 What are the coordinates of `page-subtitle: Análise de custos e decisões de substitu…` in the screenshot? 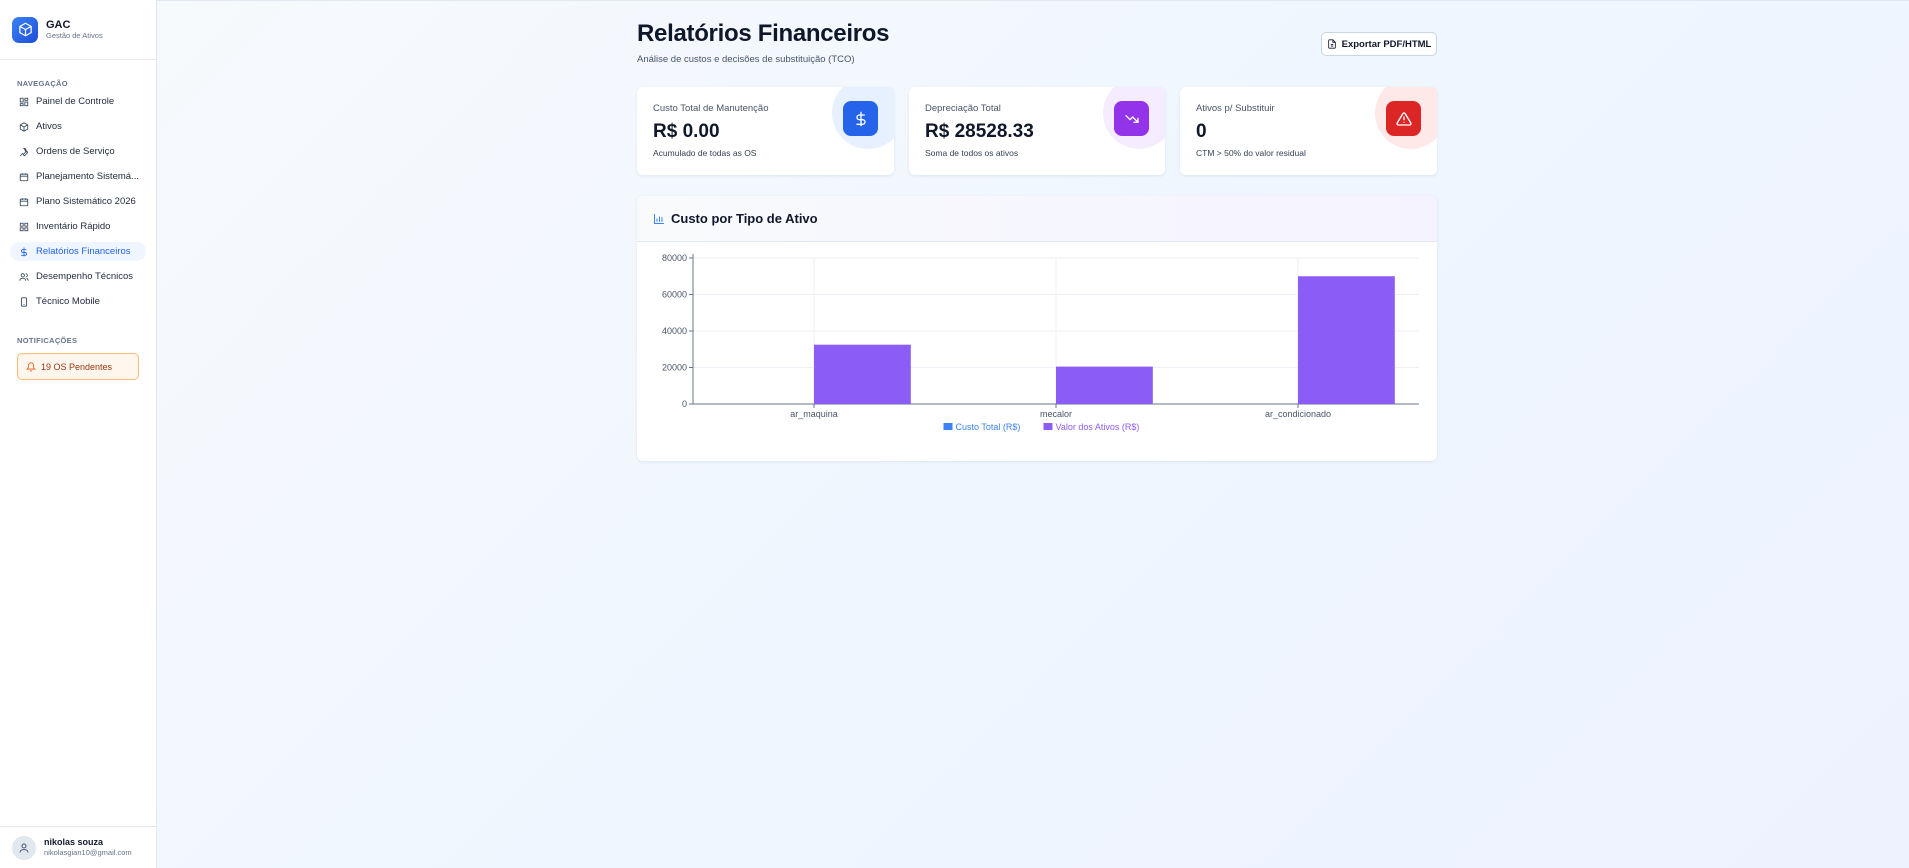 It's located at (746, 59).